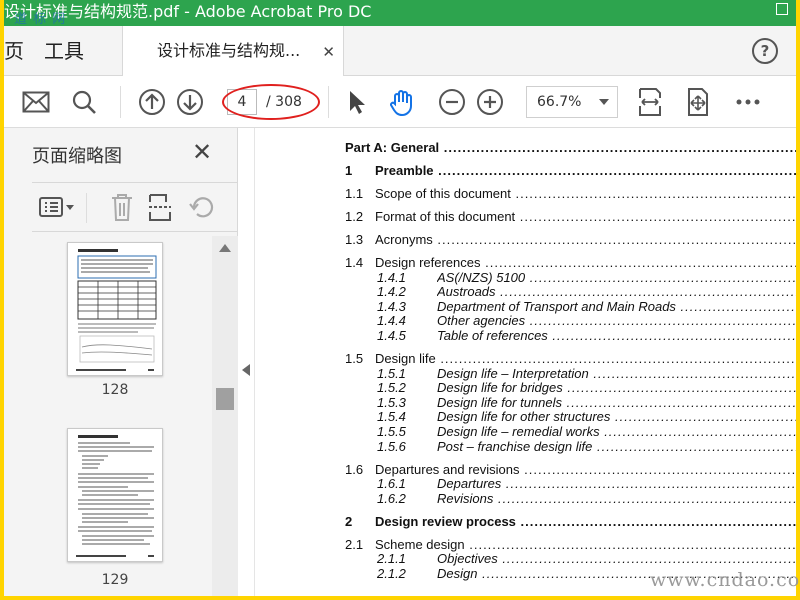 The image size is (800, 600). I want to click on toc-entry: 1.5 Design life, so click(570, 359).